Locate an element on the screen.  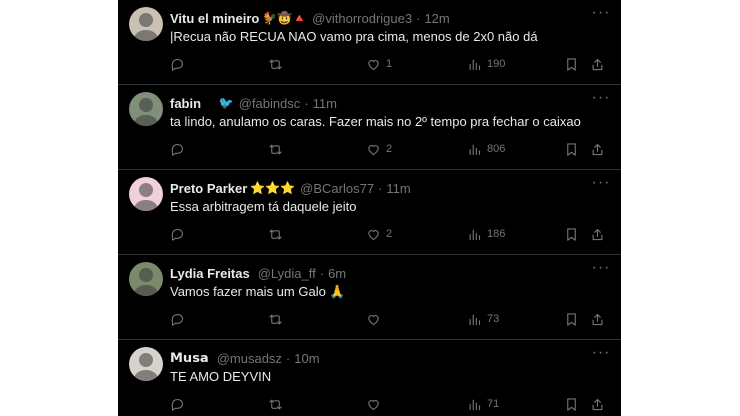
views-button: 71 is located at coordinates (483, 404).